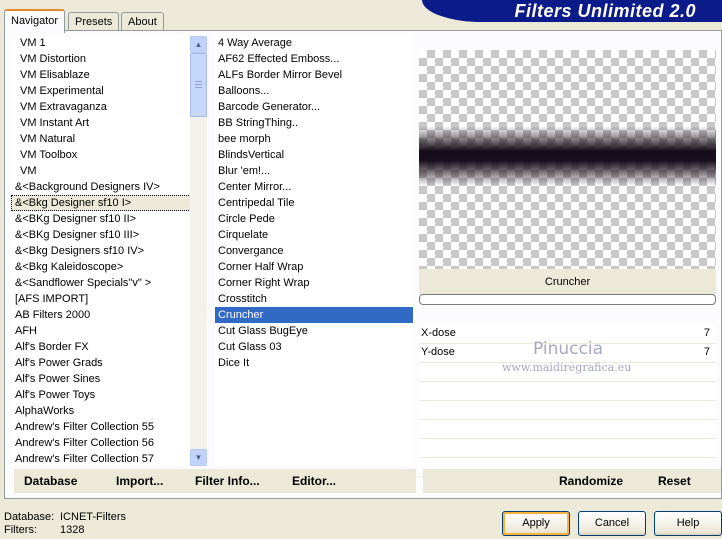 The width and height of the screenshot is (722, 539). Describe the element at coordinates (314, 347) in the screenshot. I see `filter-item: Cut Glass 03` at that location.